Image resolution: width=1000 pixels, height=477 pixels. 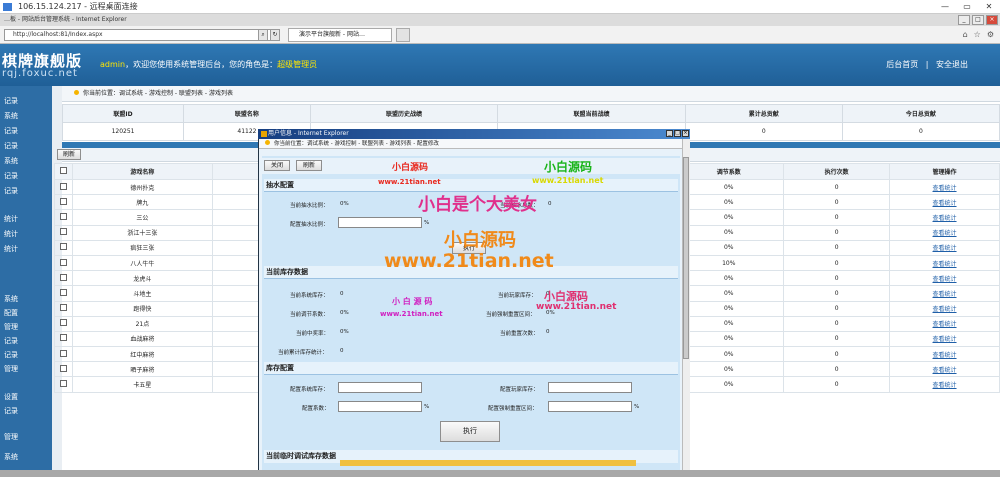 I want to click on select-all-checkbox, so click(x=63, y=170).